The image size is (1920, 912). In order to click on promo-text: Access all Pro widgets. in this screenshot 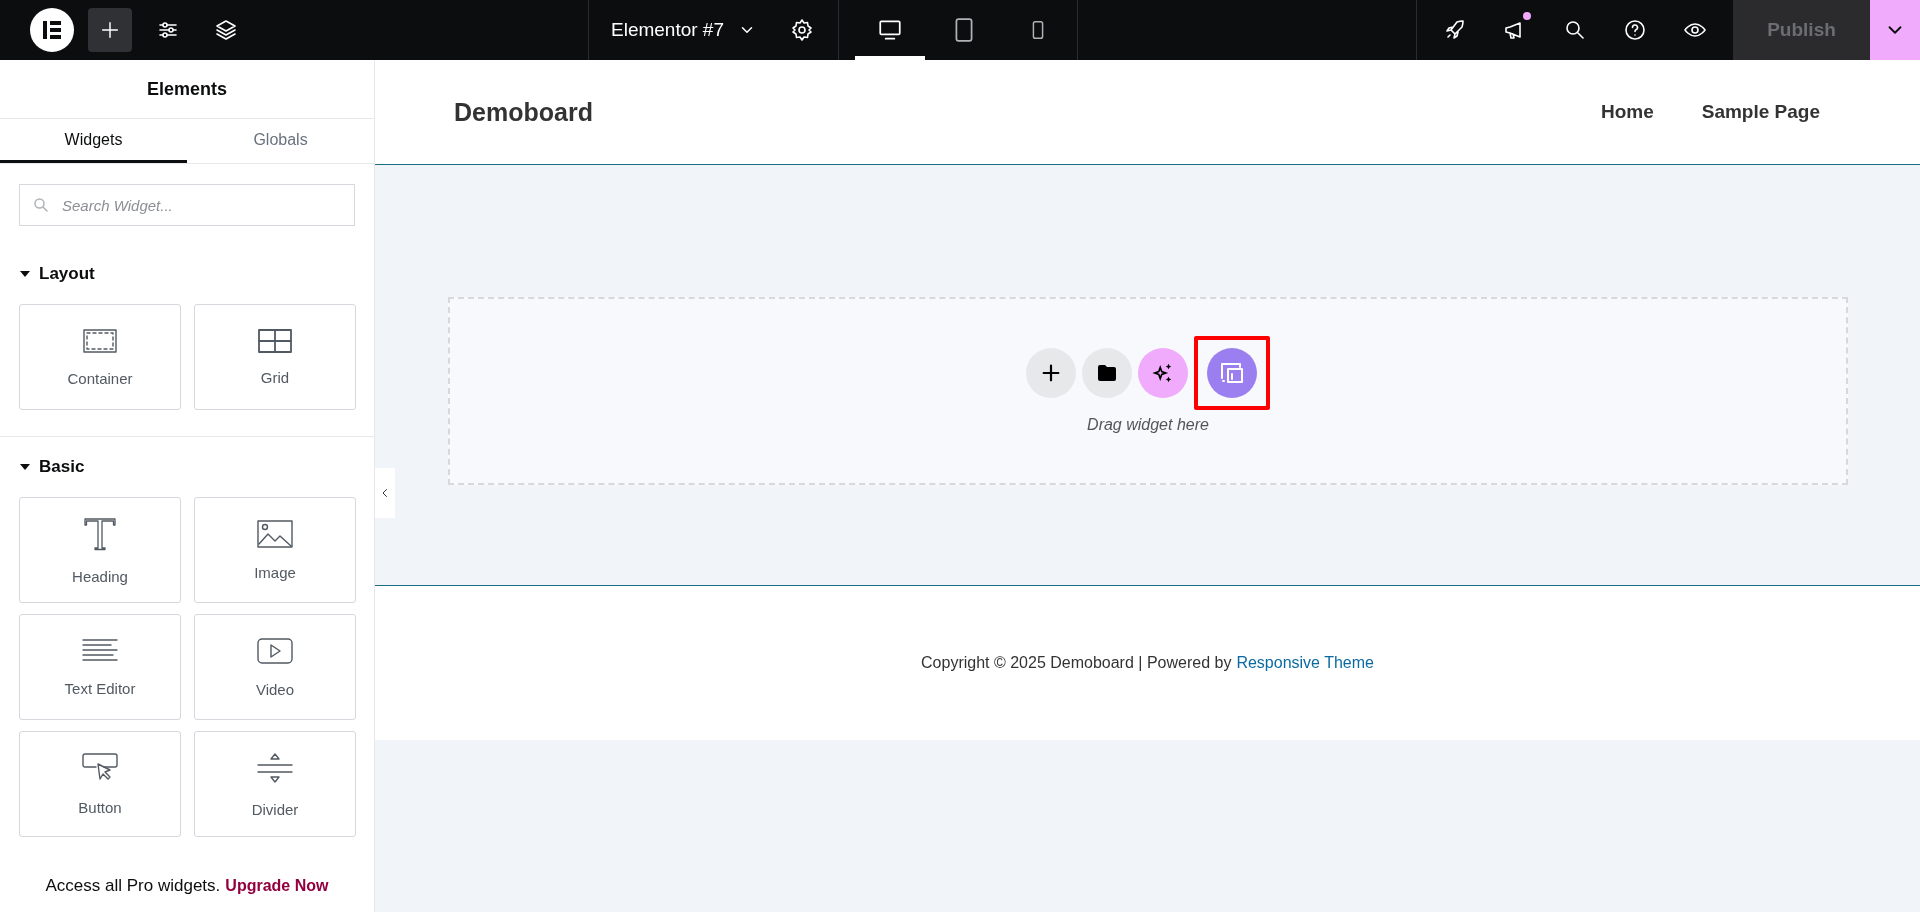, I will do `click(133, 886)`.